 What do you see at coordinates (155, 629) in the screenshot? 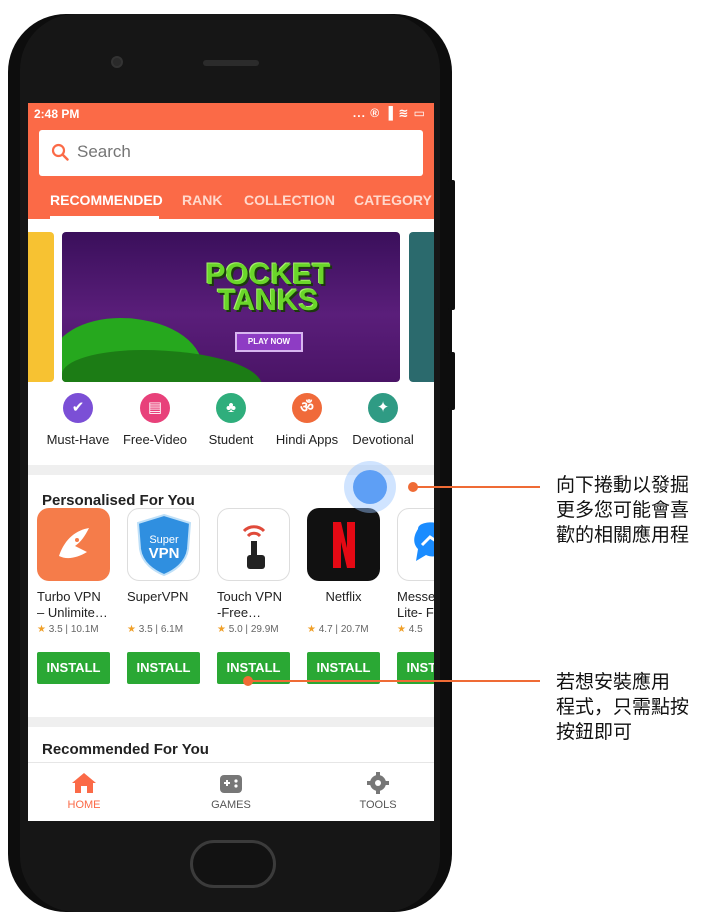
I see `app-rating: ★ 3.5 | 6.1M` at bounding box center [155, 629].